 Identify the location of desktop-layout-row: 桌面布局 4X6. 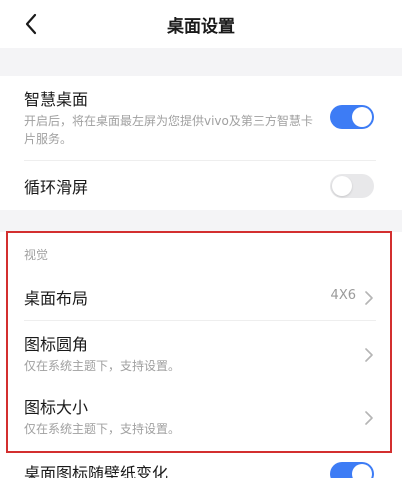
(201, 297).